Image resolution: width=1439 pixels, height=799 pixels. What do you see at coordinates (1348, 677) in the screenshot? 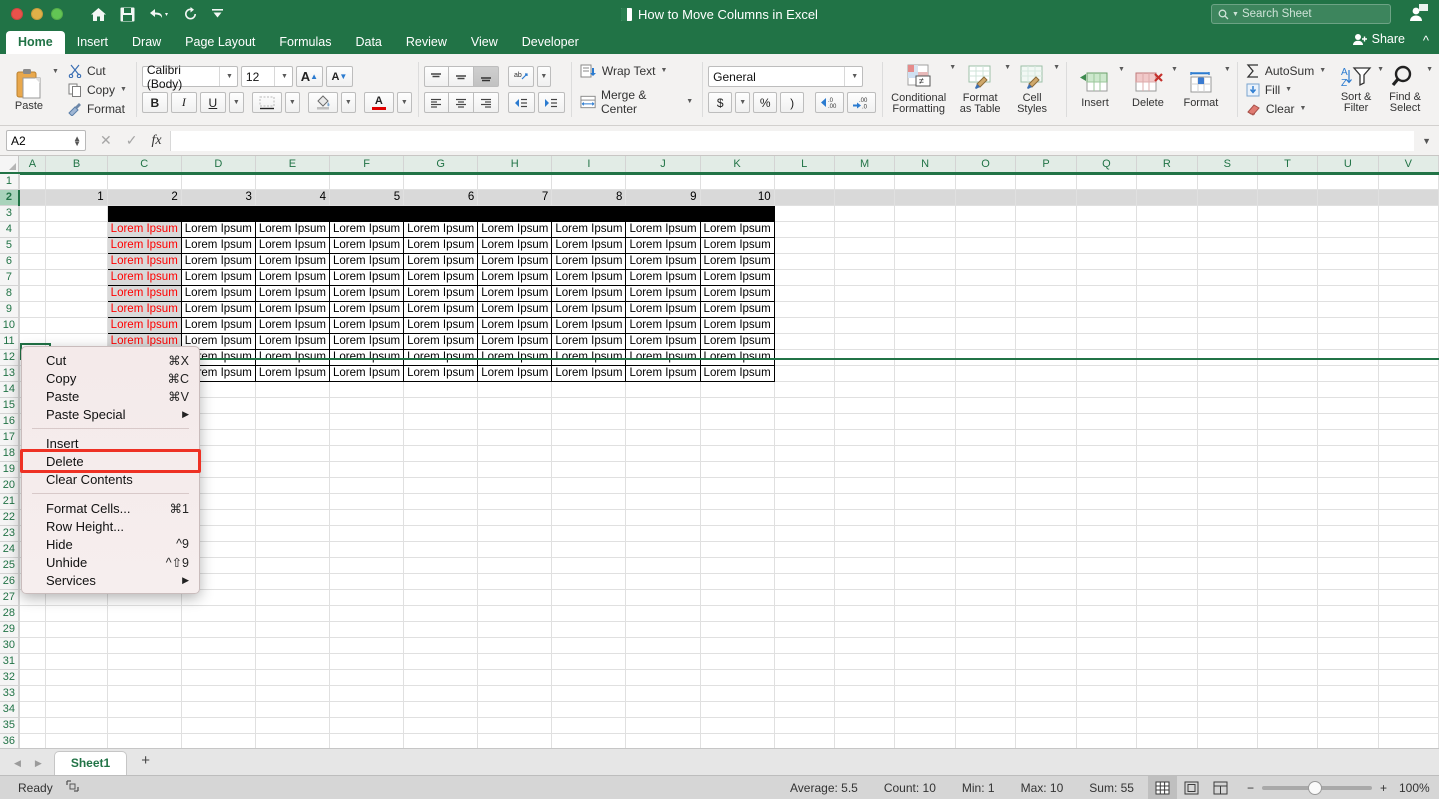
I see `cell-U32` at bounding box center [1348, 677].